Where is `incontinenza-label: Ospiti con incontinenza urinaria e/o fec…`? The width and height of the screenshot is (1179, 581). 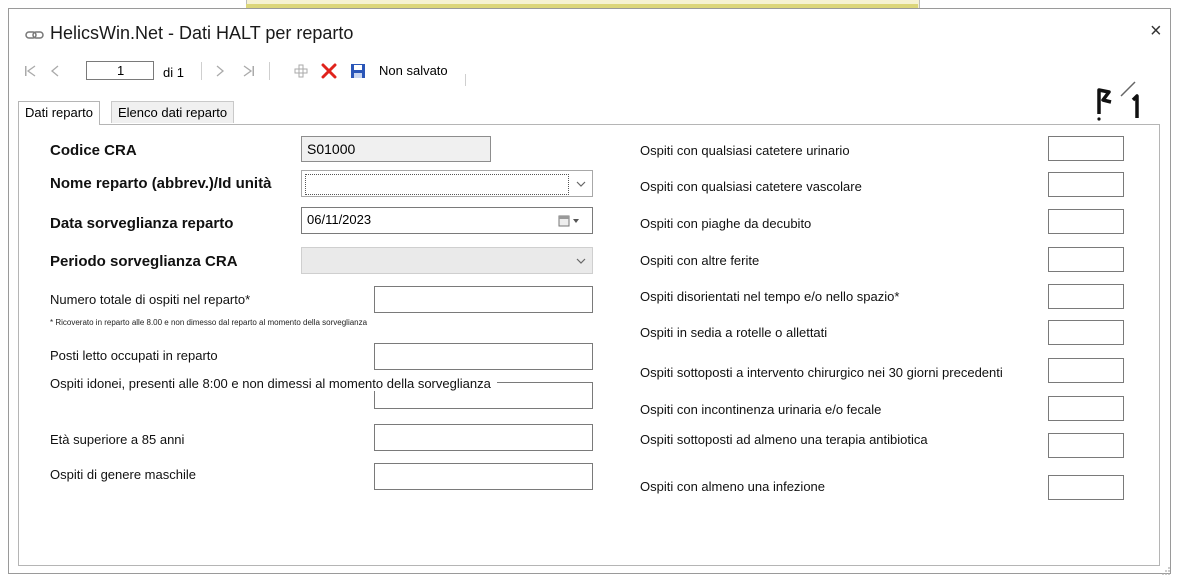
incontinenza-label: Ospiti con incontinenza urinaria e/o fec… is located at coordinates (761, 409).